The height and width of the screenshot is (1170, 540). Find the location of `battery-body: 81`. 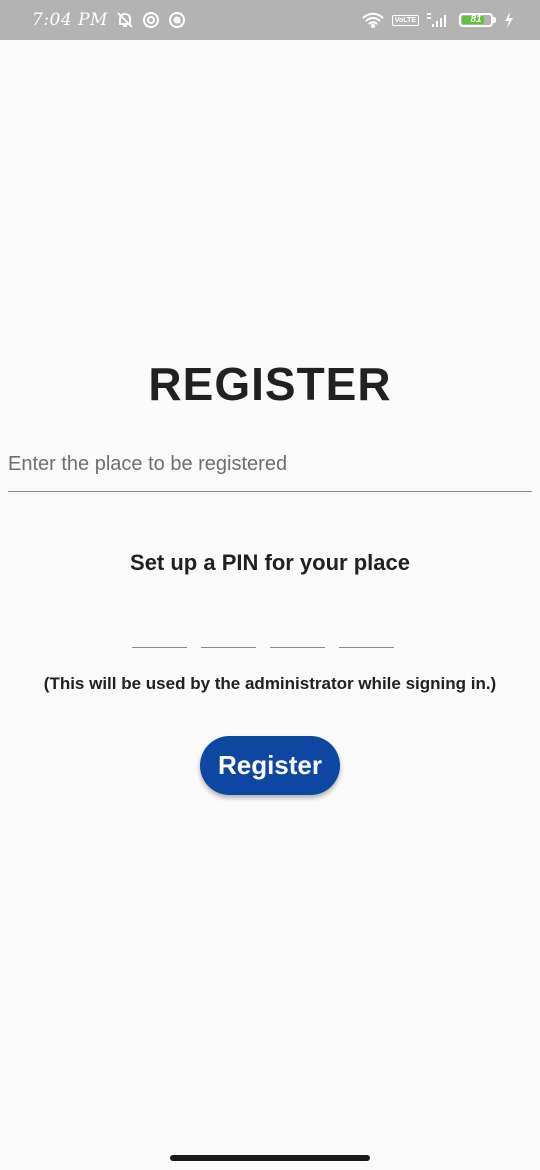

battery-body: 81 is located at coordinates (476, 20).